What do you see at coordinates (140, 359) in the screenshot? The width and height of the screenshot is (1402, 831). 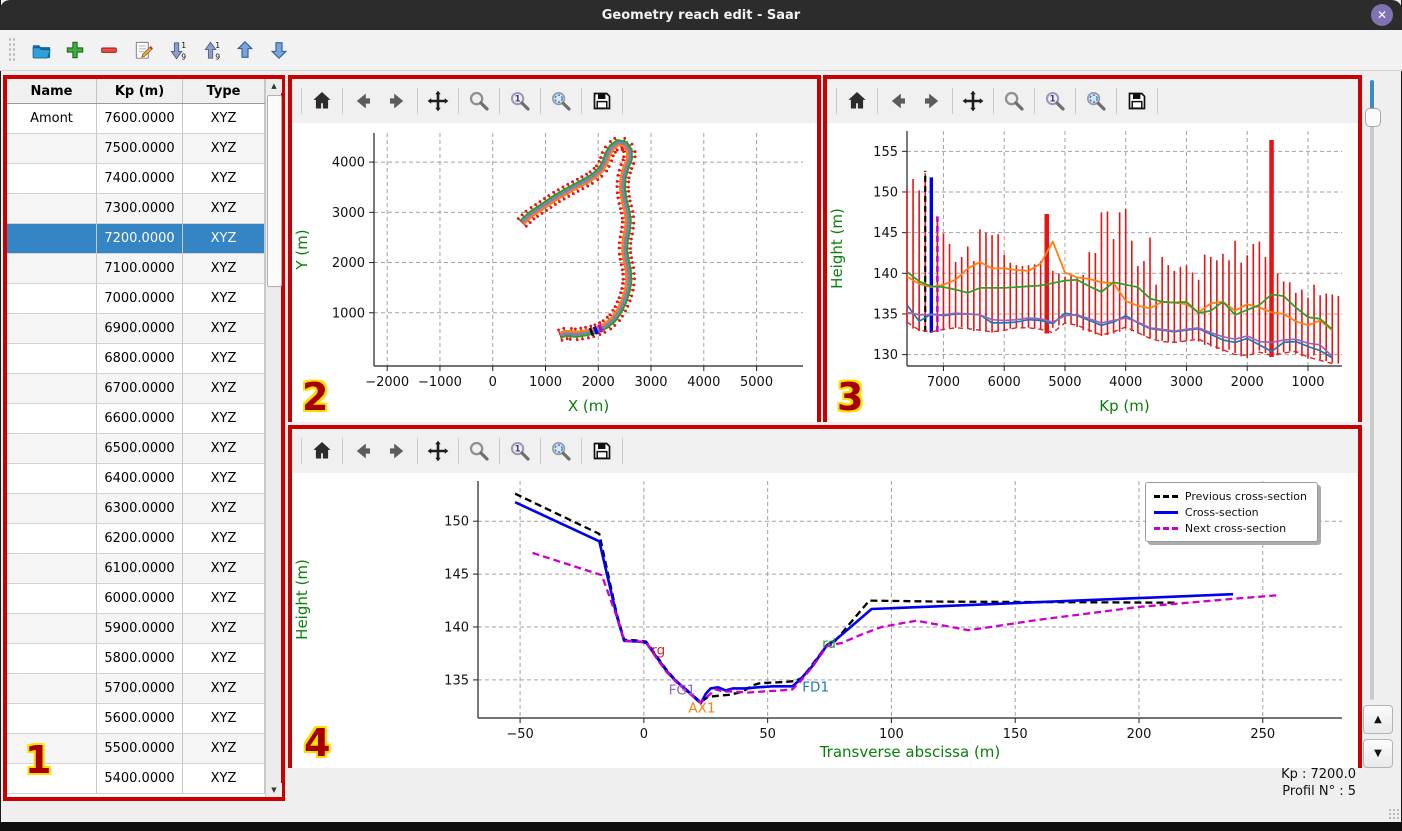 I see `table-cell: 6800.0000` at bounding box center [140, 359].